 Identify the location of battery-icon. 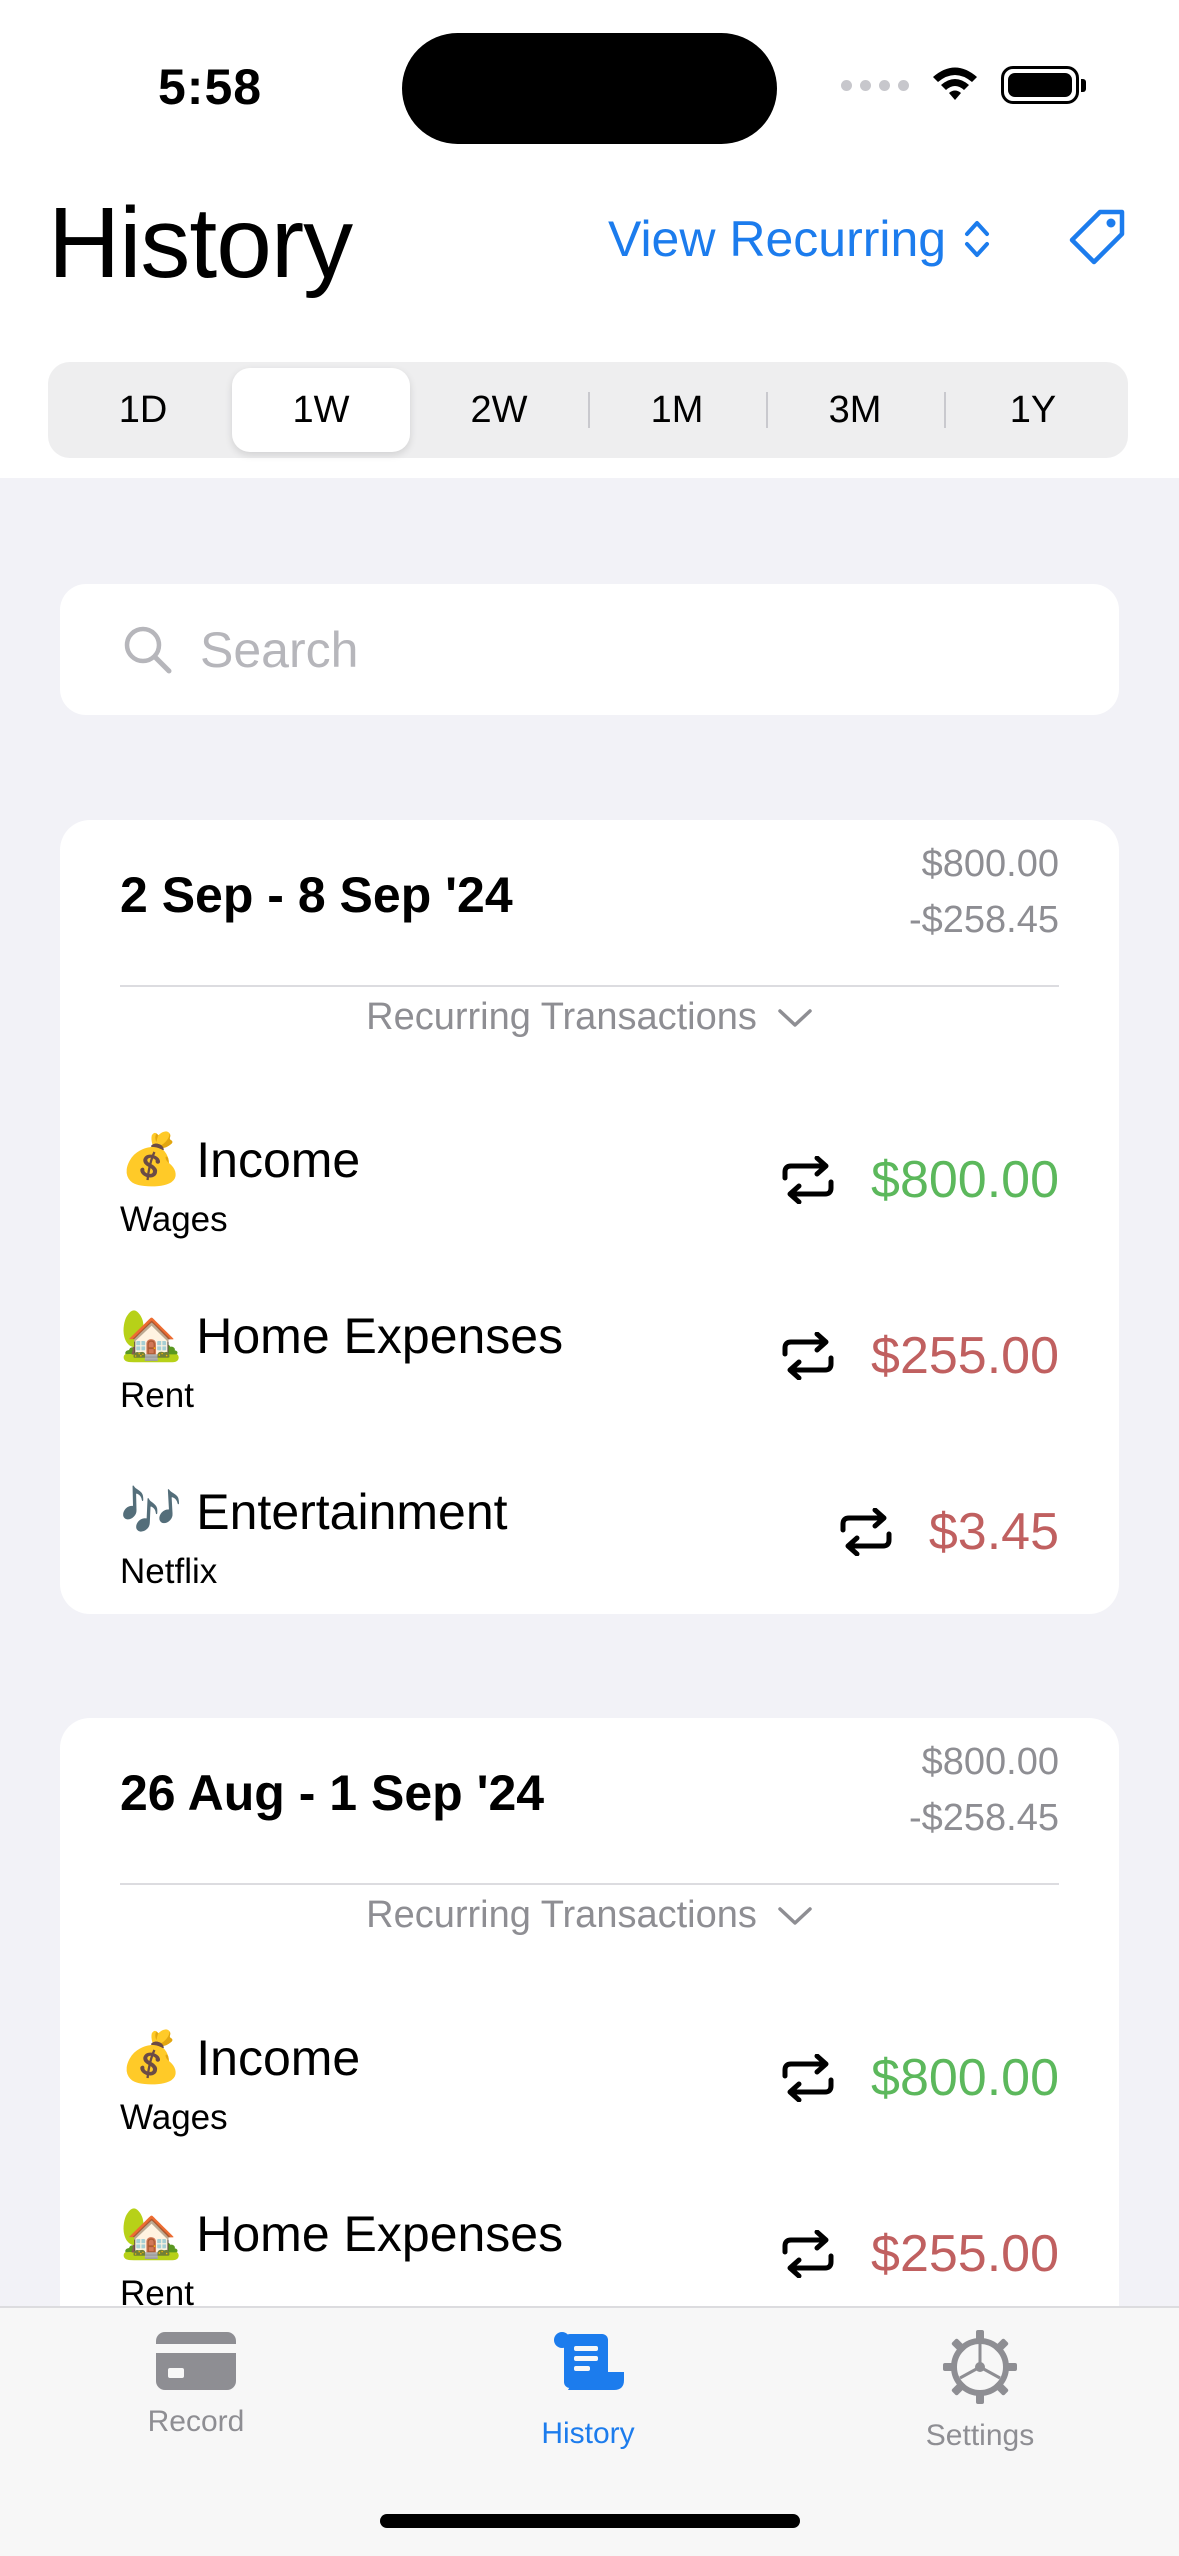
(1043, 85).